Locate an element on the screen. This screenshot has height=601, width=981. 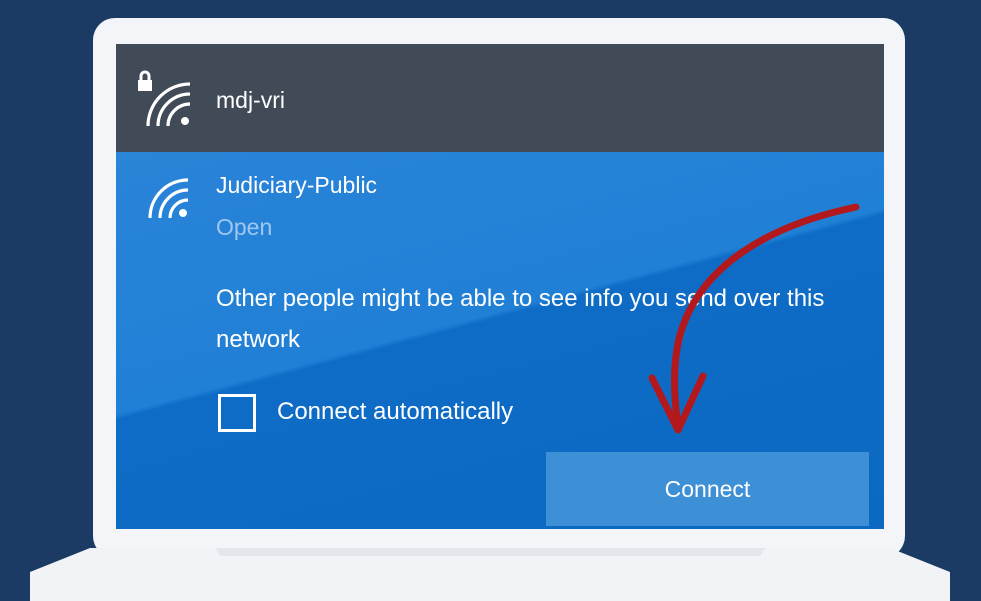
network-item-mdj-vri: mdj-vri is located at coordinates (500, 98).